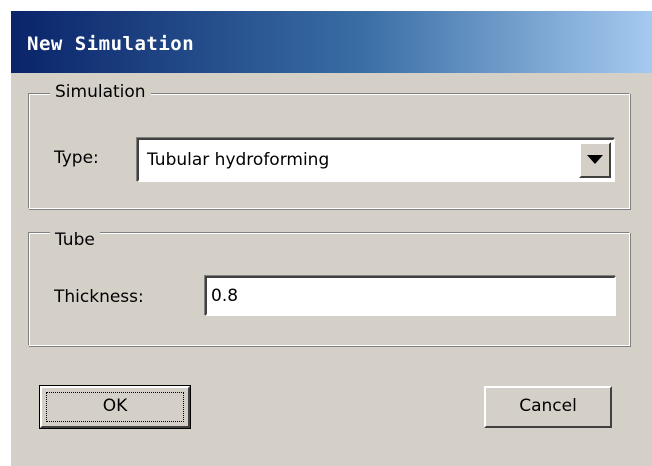 This screenshot has height=466, width=652. Describe the element at coordinates (99, 297) in the screenshot. I see `thickness-label: Thickness:` at that location.